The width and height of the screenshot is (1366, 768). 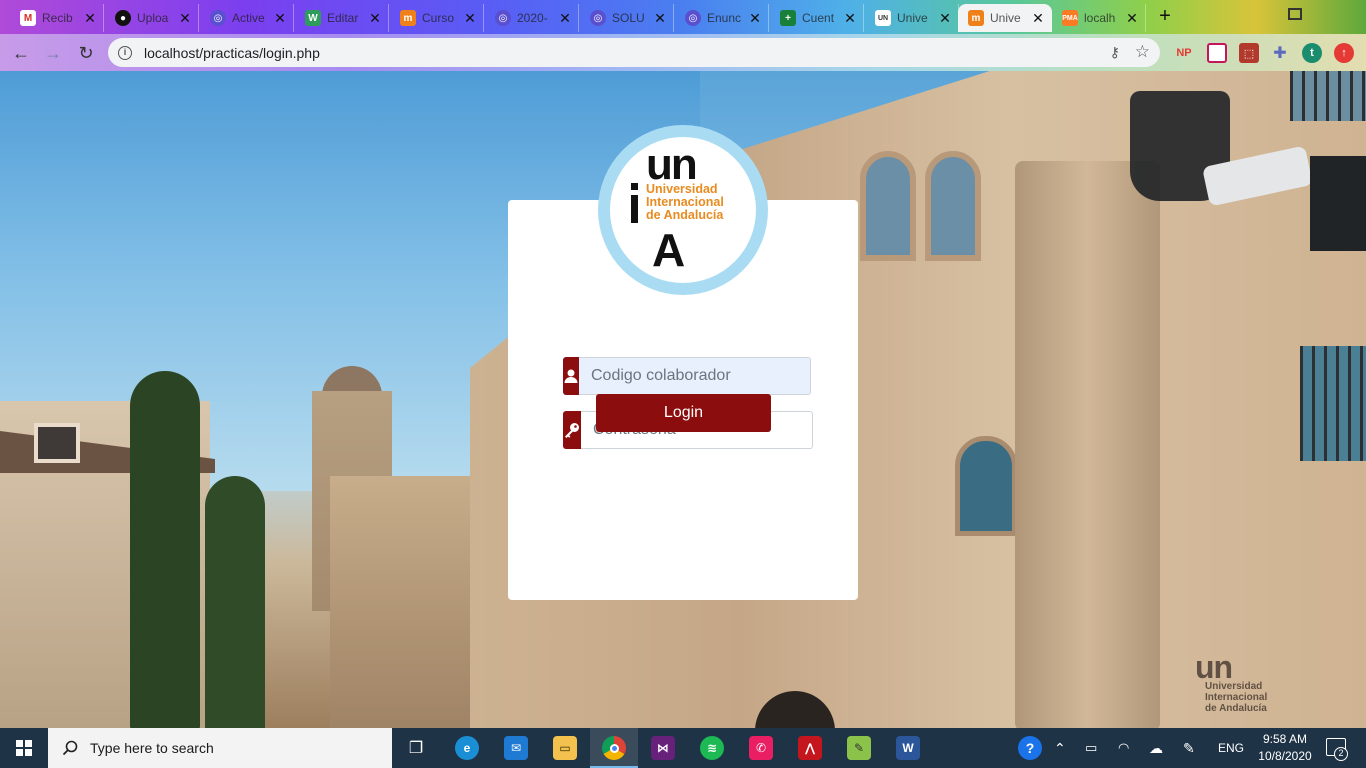 I want to click on tab-title: Editar, so click(x=343, y=18).